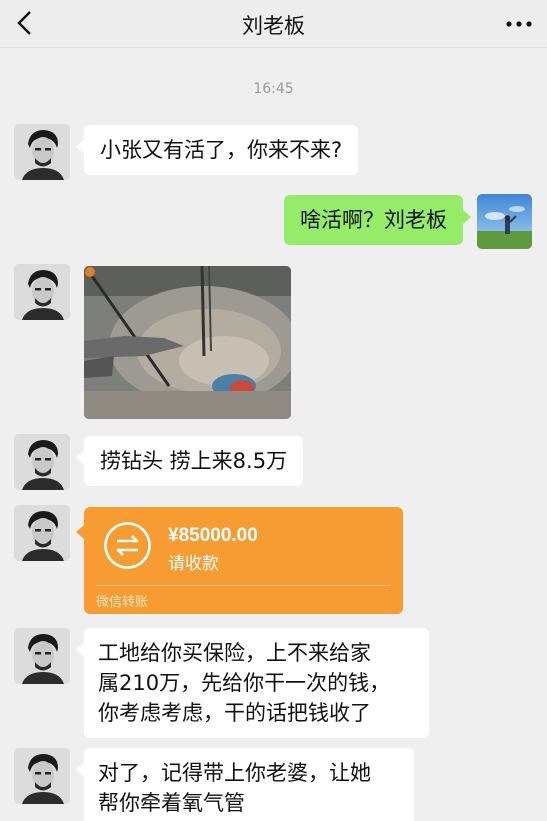 The image size is (547, 821). Describe the element at coordinates (122, 602) in the screenshot. I see `transfer-footer: 微信转账` at that location.